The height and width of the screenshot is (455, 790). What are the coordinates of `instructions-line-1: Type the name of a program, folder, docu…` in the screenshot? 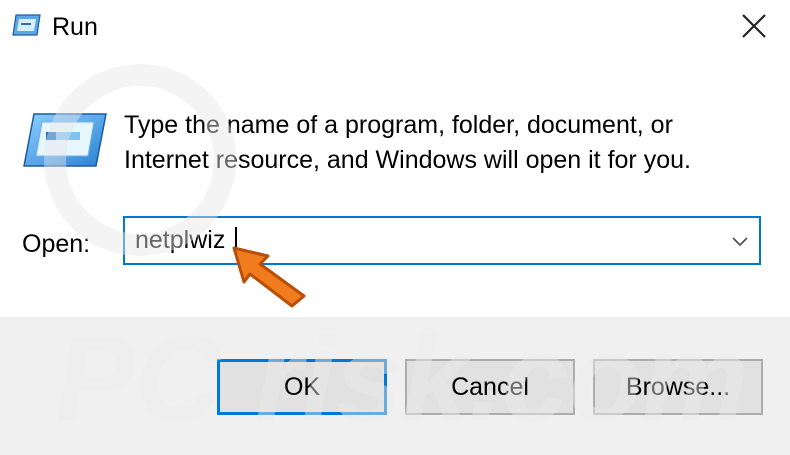 It's located at (398, 125).